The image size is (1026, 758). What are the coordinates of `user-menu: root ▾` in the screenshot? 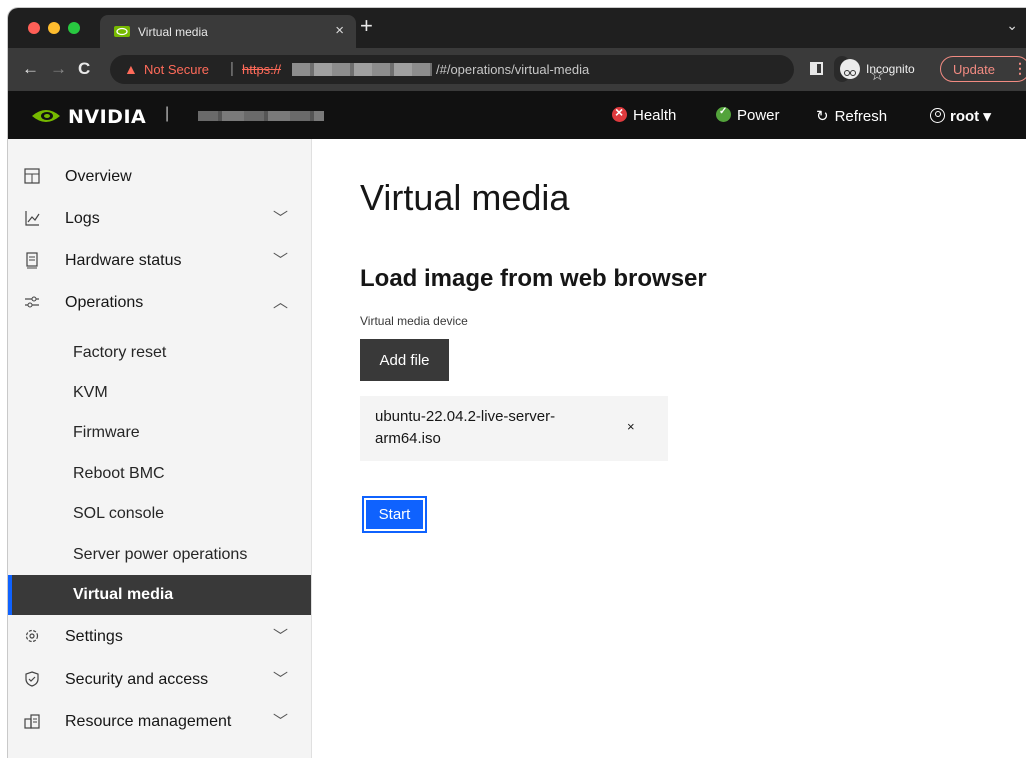 It's located at (960, 116).